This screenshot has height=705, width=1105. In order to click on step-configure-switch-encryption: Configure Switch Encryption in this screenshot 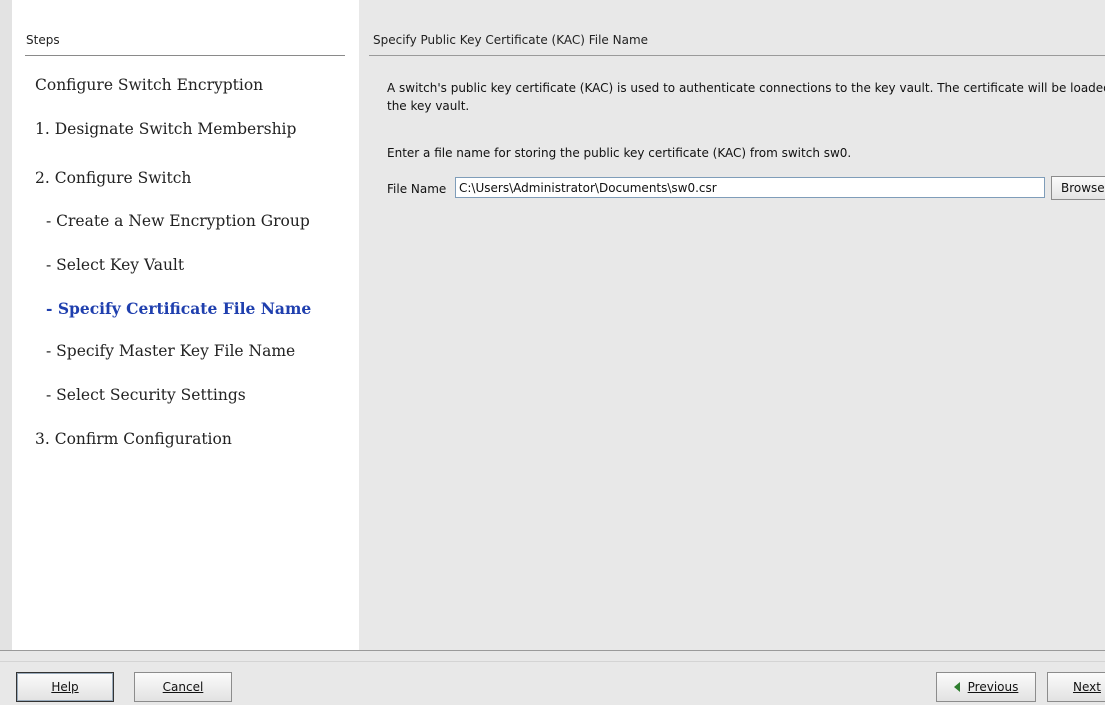, I will do `click(149, 85)`.